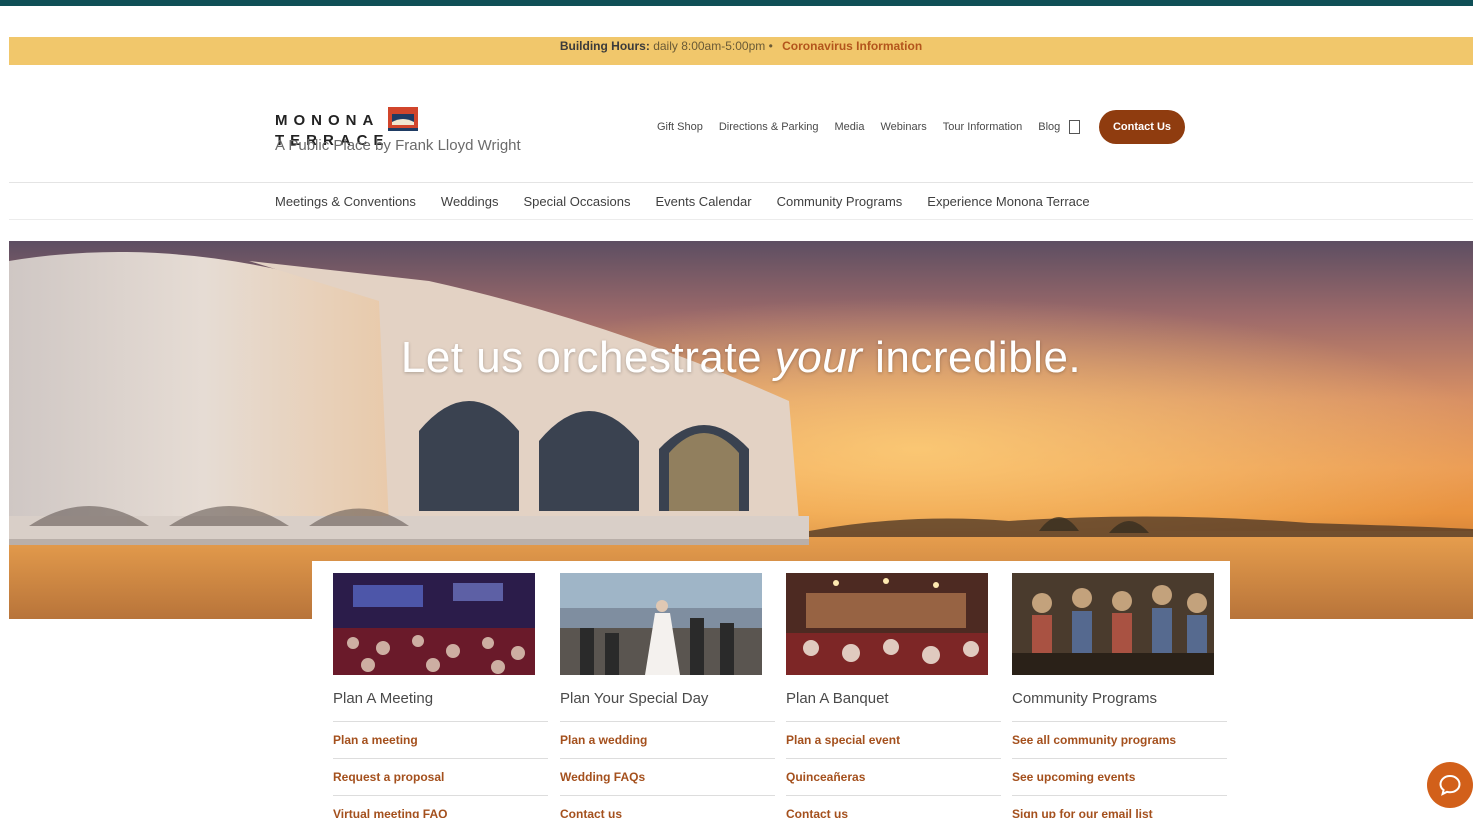 The image size is (1473, 818). Describe the element at coordinates (741, 357) in the screenshot. I see `hero-headline: Let us orchestrate your incredible.` at that location.